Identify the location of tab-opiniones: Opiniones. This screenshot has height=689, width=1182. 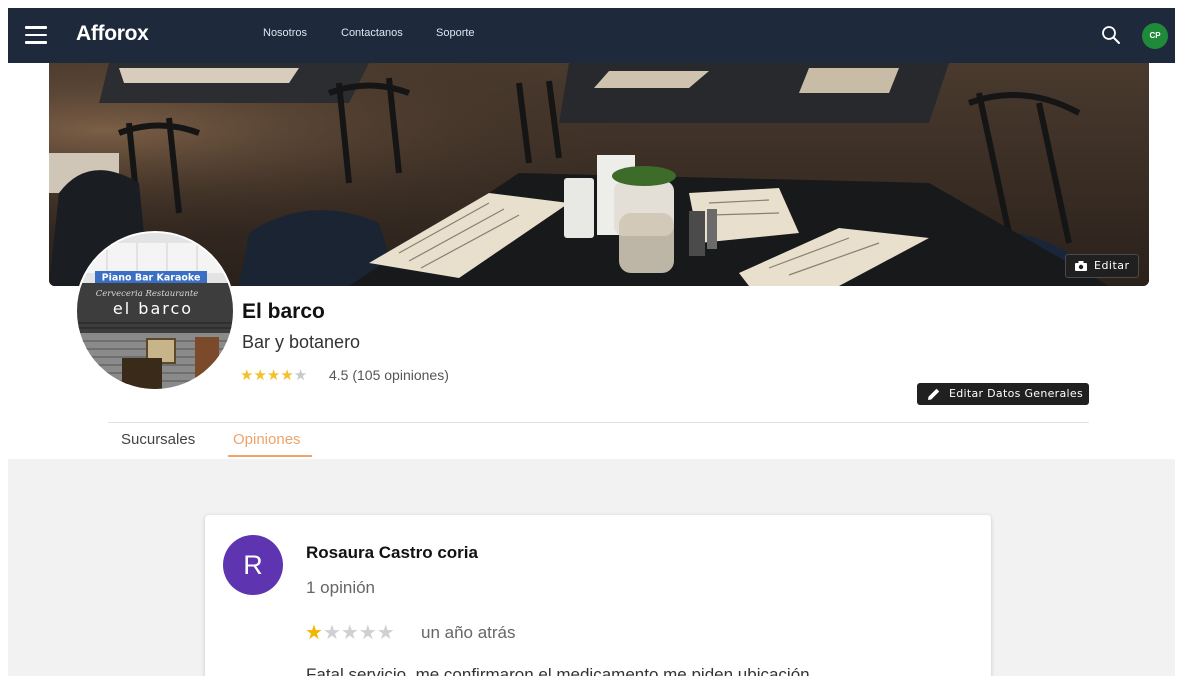
(267, 439).